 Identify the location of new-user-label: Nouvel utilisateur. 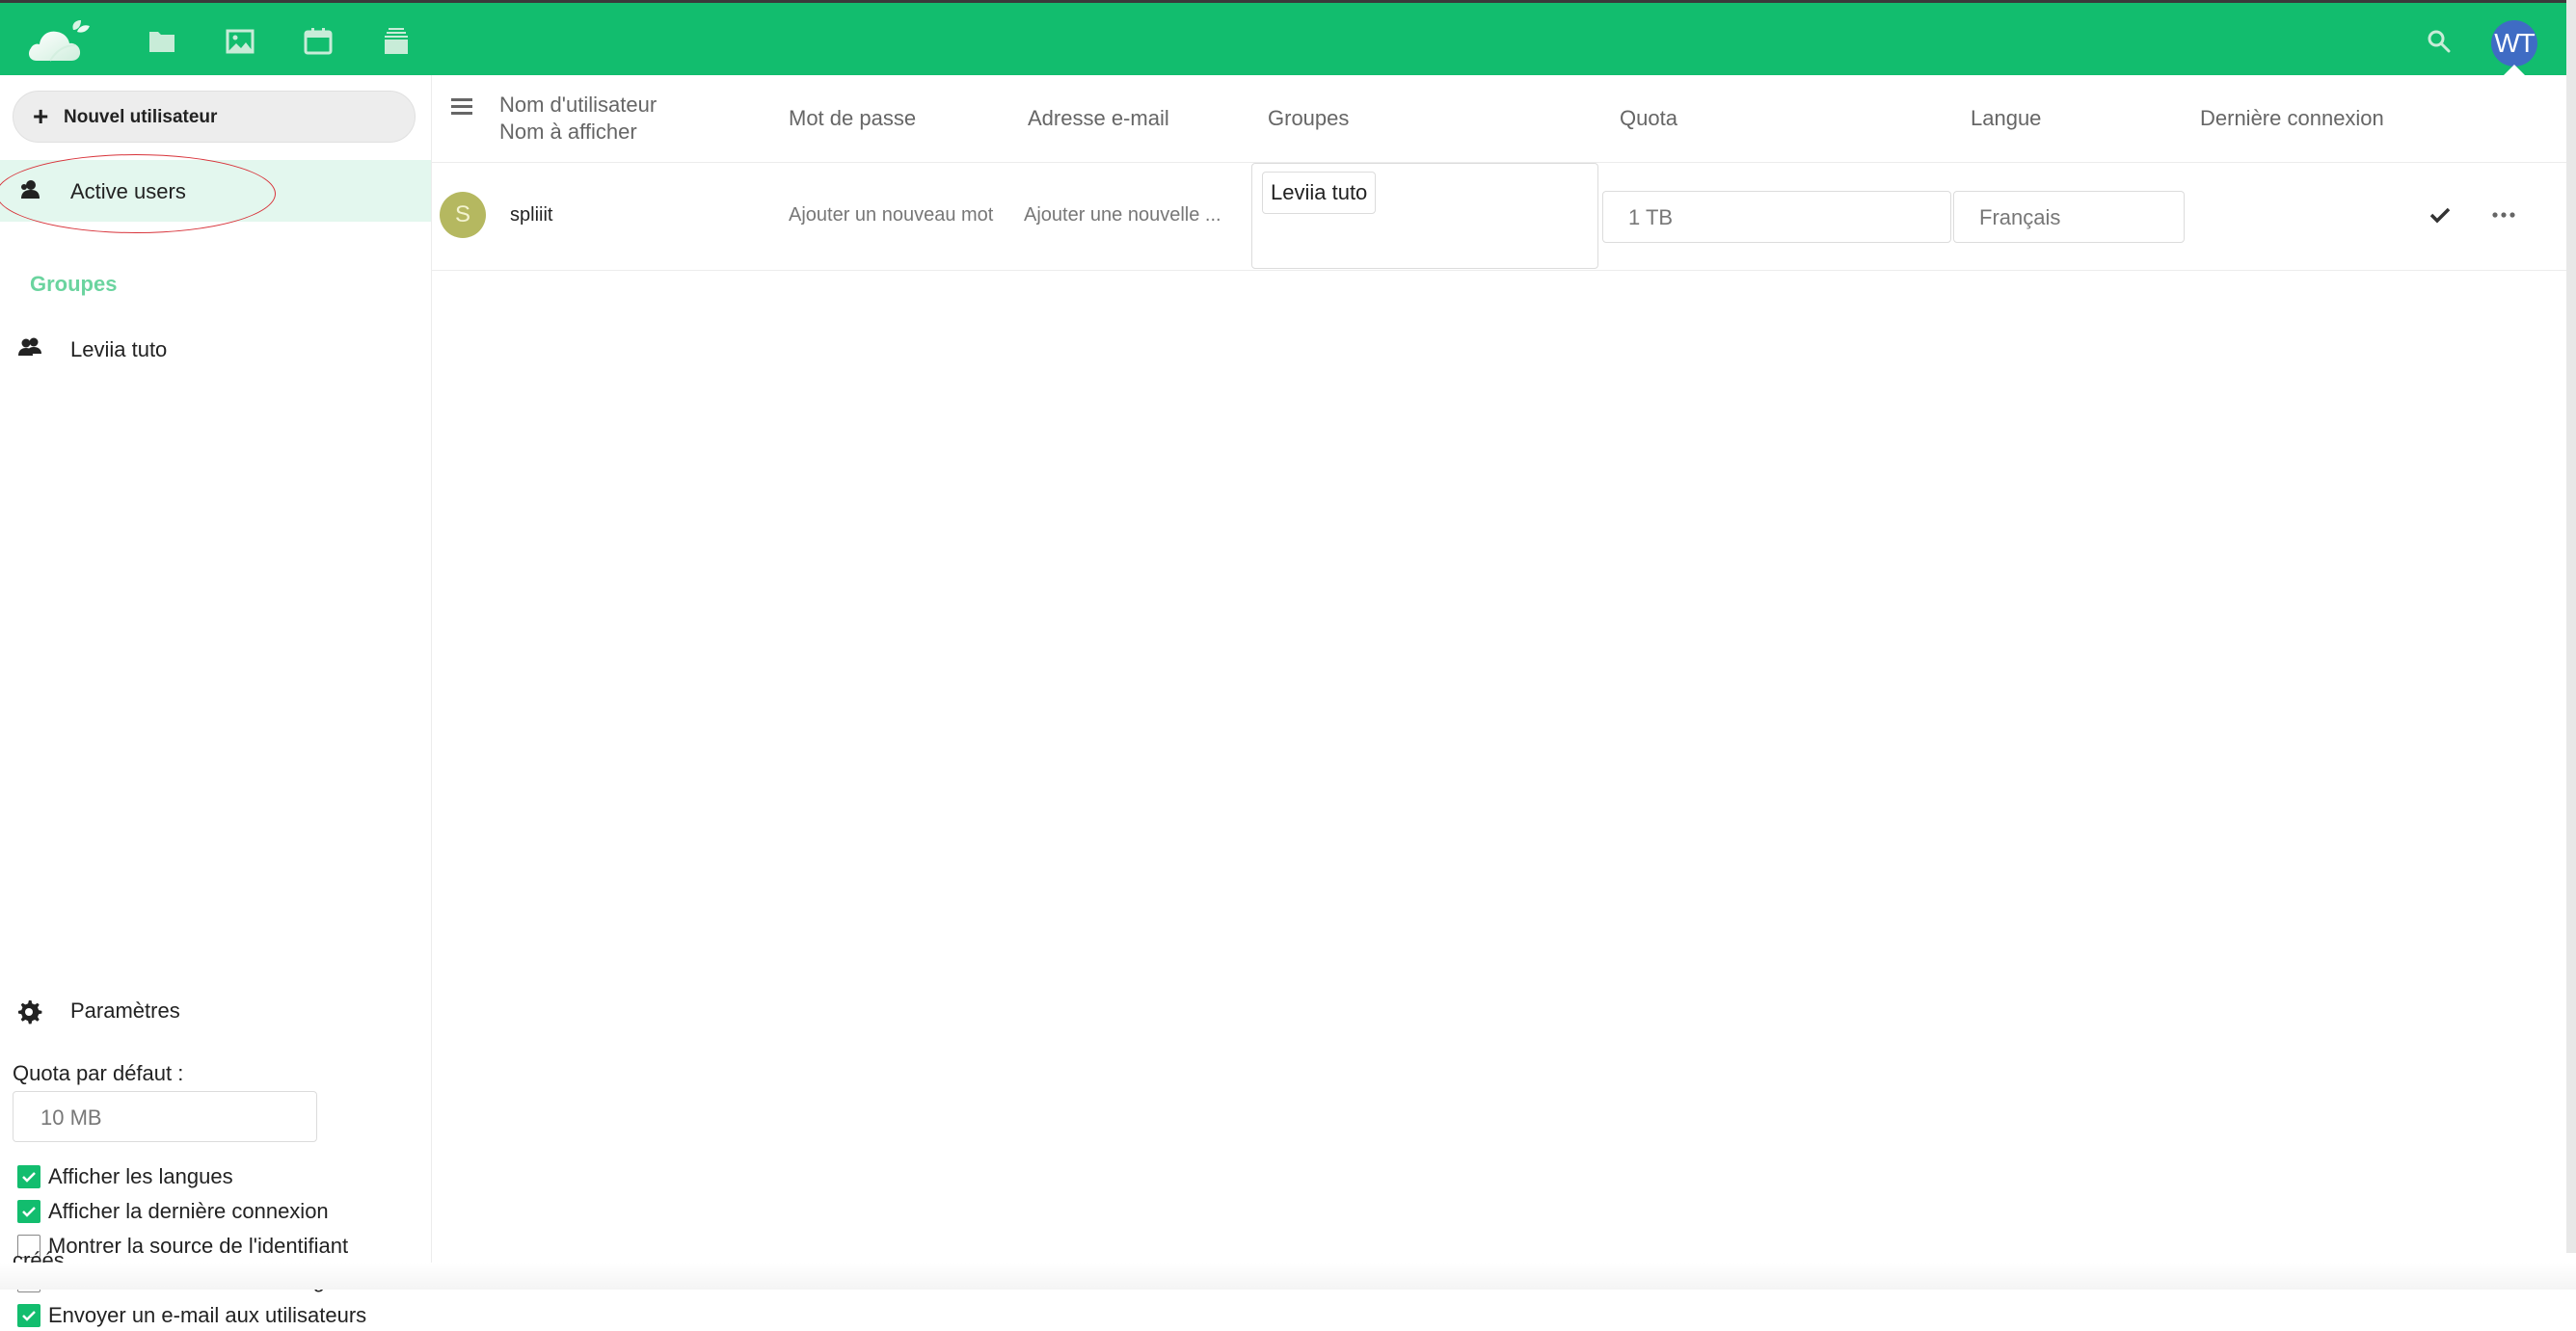
(141, 117).